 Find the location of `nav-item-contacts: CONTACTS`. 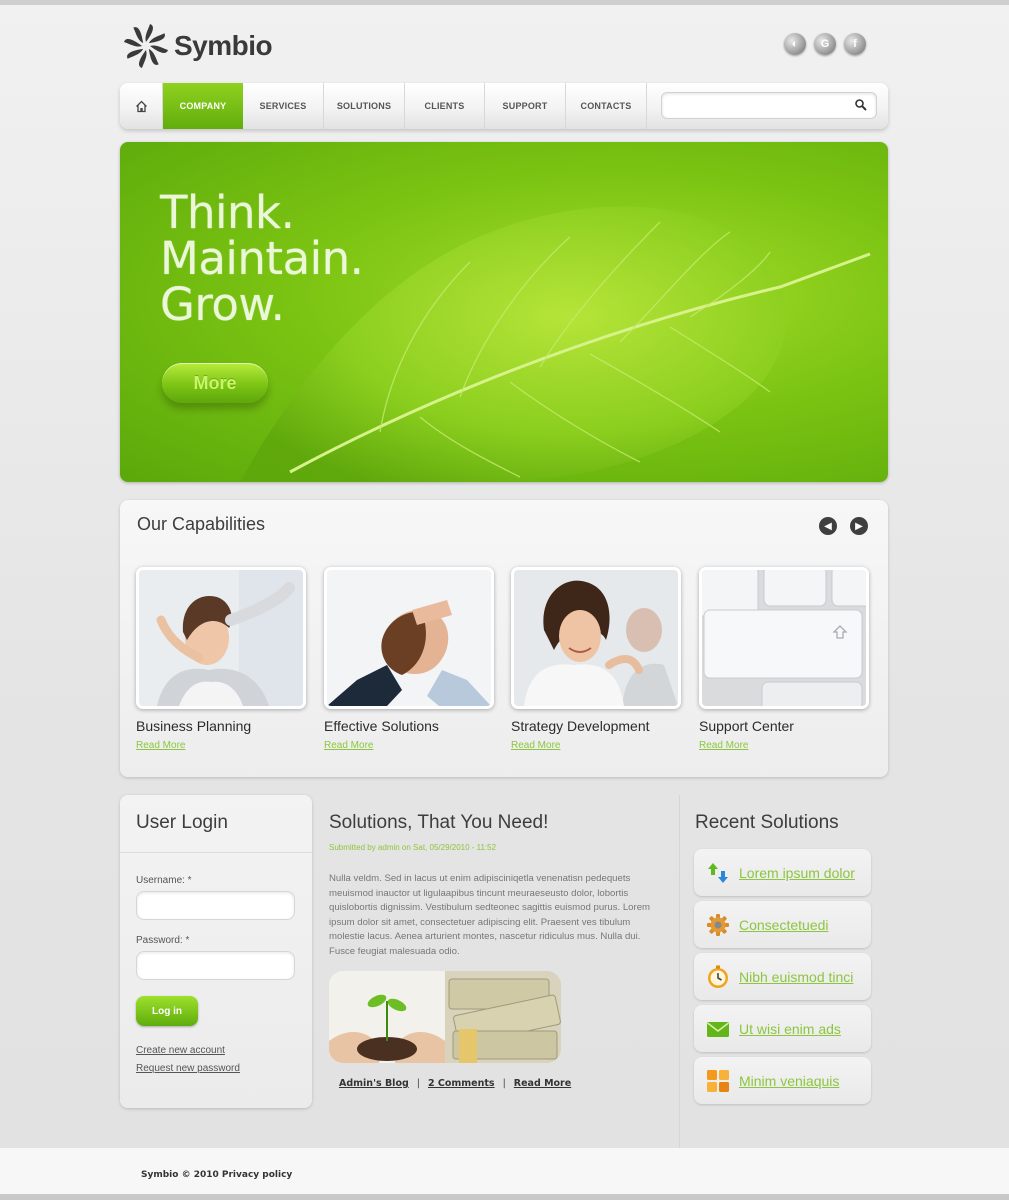

nav-item-contacts: CONTACTS is located at coordinates (606, 106).